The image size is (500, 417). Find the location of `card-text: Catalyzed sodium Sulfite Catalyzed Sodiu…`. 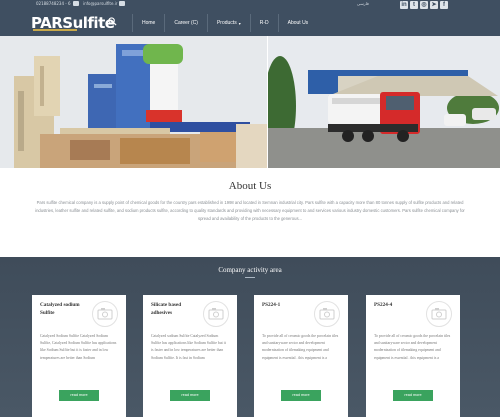

card-text: Catalyzed sodium Sulfite Catalyzed Sodiu… is located at coordinates (188, 347).